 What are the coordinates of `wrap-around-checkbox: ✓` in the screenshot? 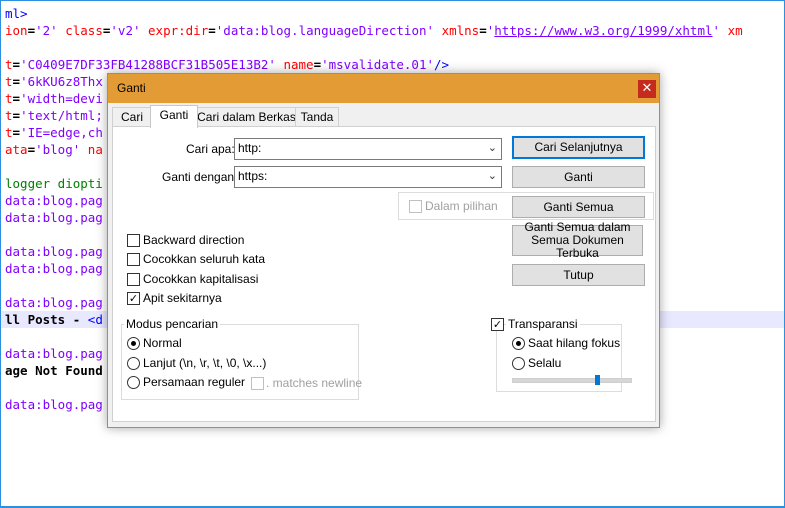 It's located at (133, 298).